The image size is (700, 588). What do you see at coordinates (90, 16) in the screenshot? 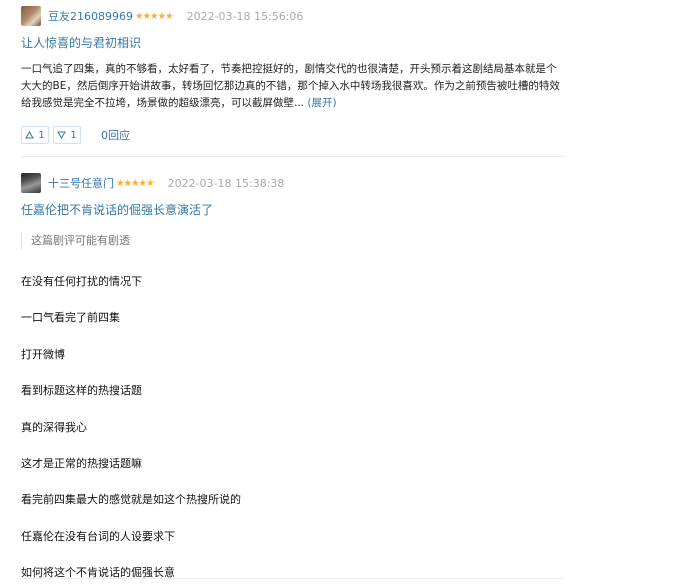
I see `username-link: 豆友216089969` at bounding box center [90, 16].